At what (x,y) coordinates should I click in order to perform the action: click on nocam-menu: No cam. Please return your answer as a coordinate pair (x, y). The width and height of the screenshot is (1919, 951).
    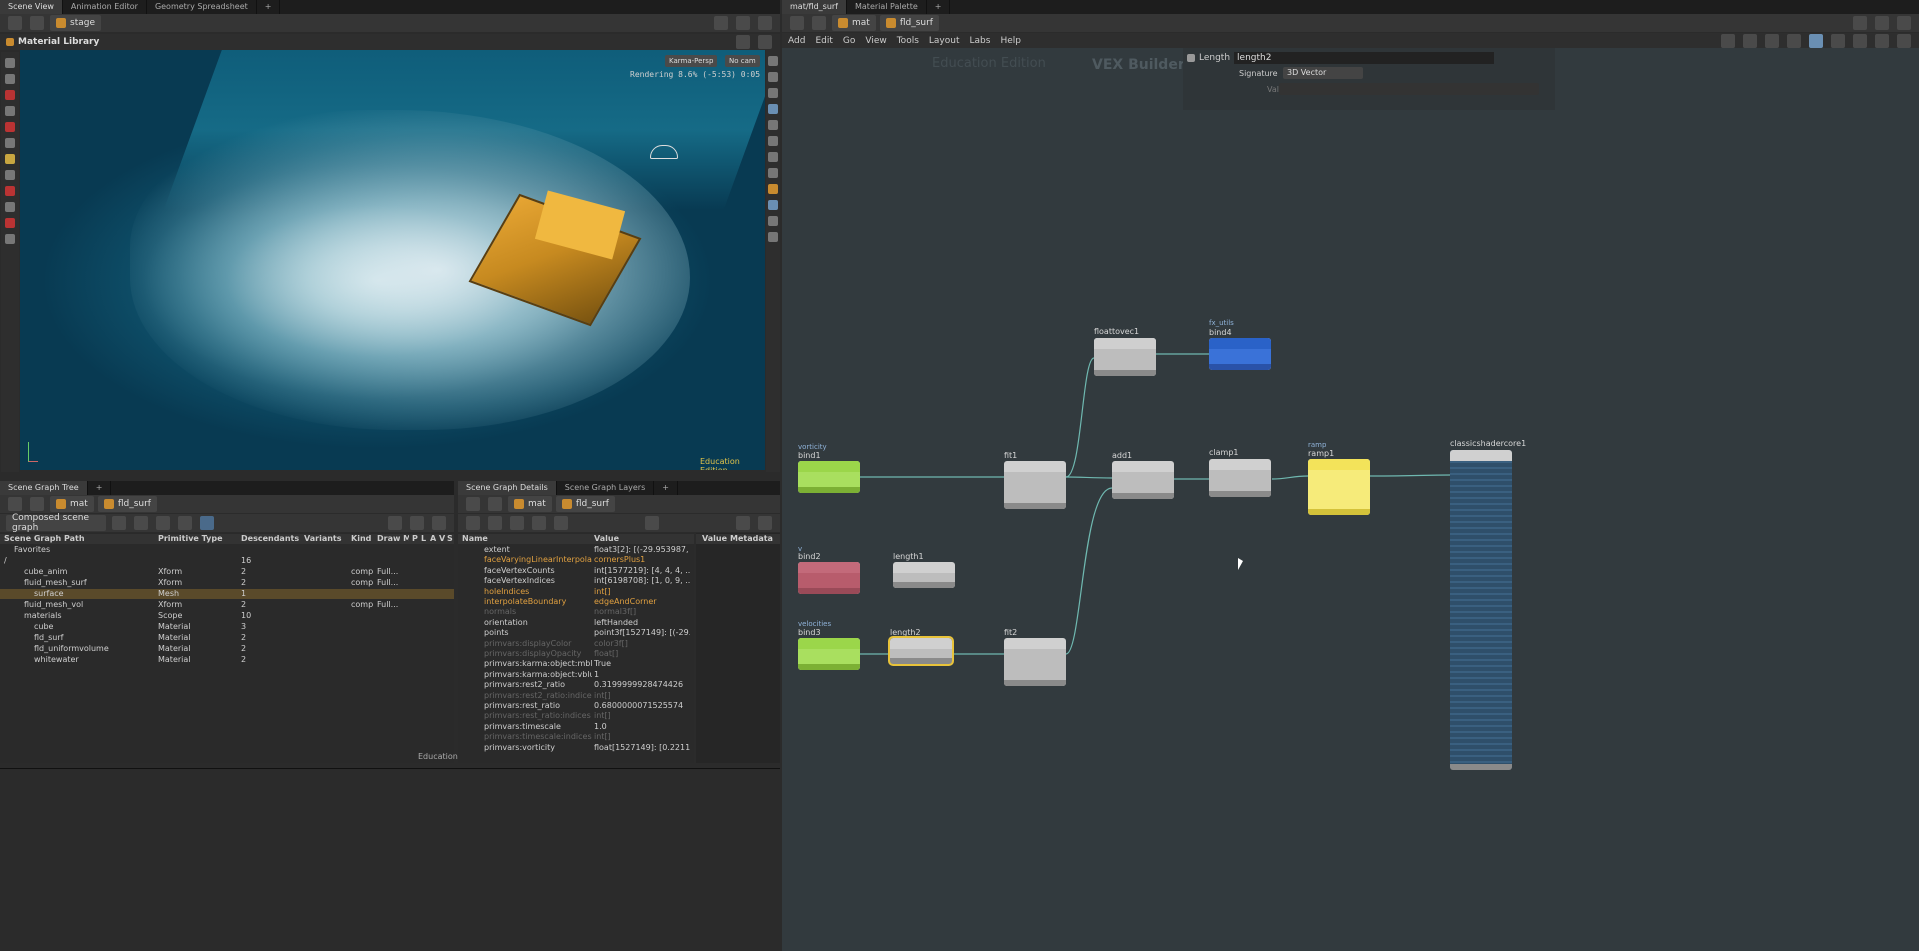
    Looking at the image, I should click on (742, 61).